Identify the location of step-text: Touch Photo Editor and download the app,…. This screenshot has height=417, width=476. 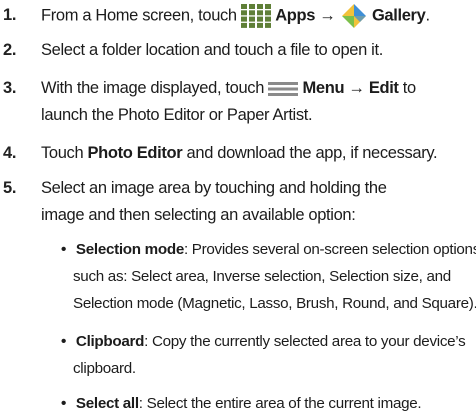
(257, 153).